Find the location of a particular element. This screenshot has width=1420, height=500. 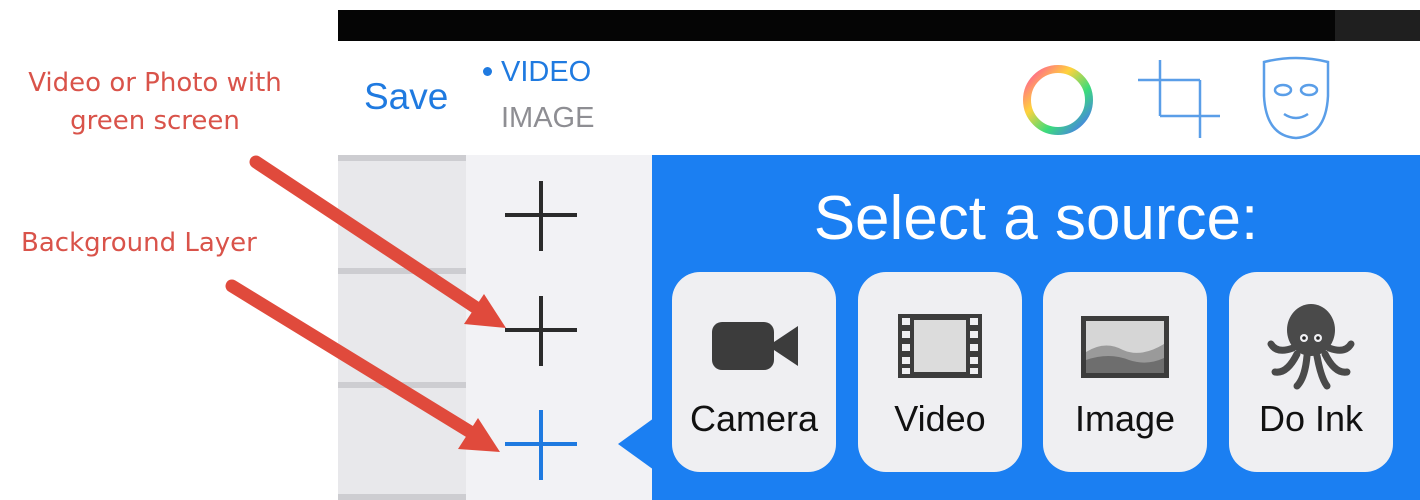

video-source-label: Video is located at coordinates (940, 418).